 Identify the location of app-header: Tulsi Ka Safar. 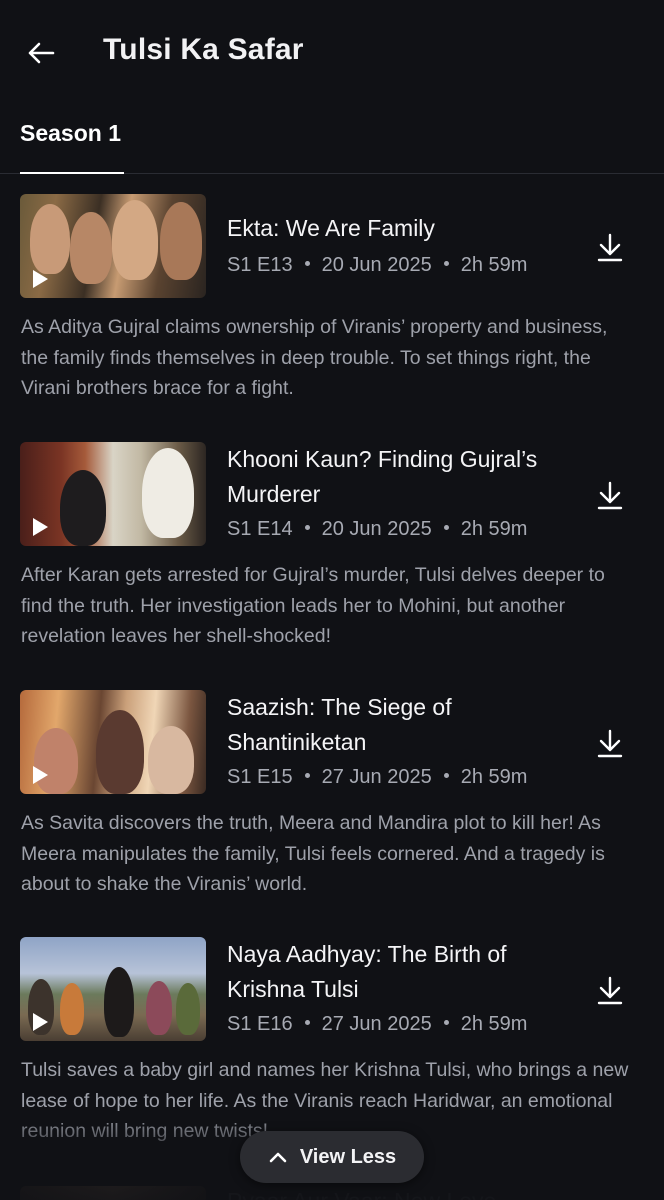
(332, 50).